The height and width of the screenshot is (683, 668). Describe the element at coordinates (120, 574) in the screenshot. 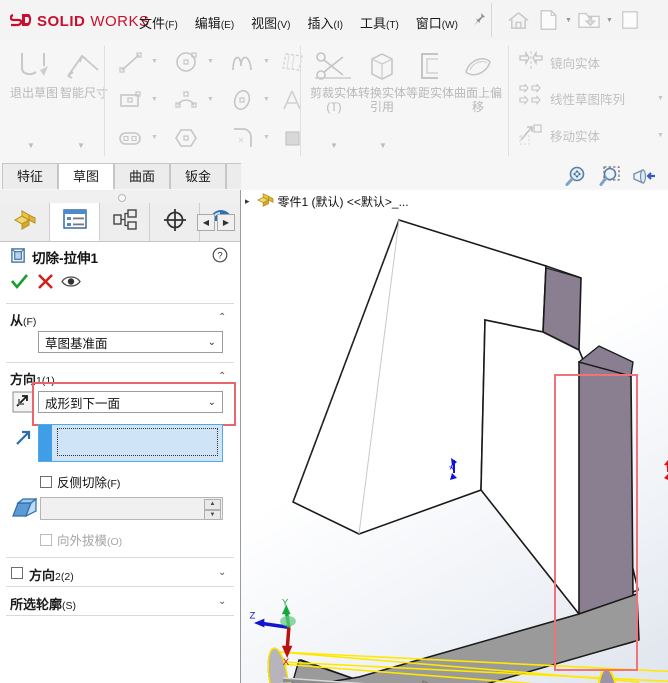

I see `section-direction2: 方向2(2) ⌄` at that location.